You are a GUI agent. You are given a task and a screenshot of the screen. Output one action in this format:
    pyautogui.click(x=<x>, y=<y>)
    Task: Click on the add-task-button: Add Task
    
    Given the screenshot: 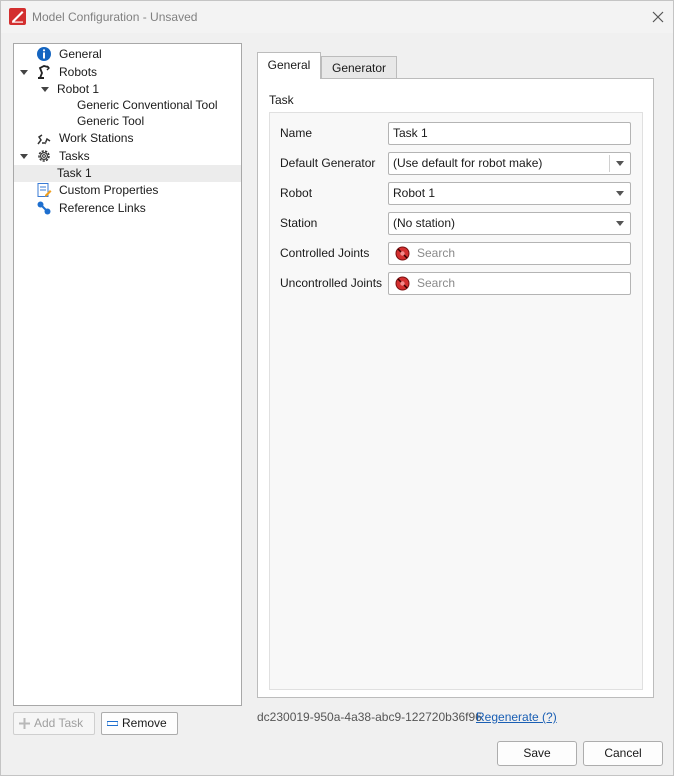 What is the action you would take?
    pyautogui.click(x=54, y=723)
    